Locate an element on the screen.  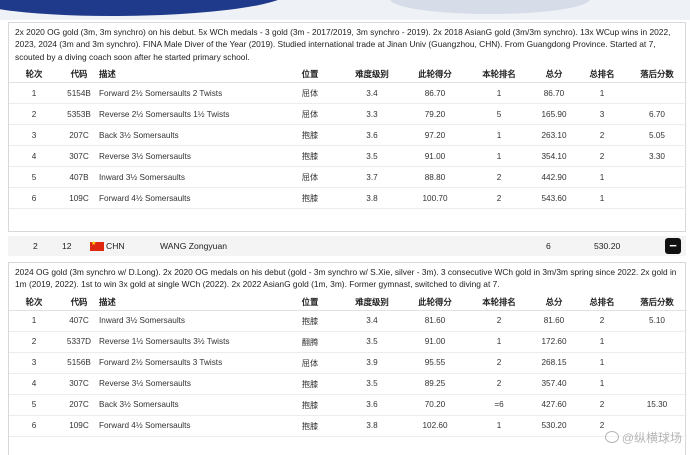
dive-total: 442.90 is located at coordinates (554, 177).